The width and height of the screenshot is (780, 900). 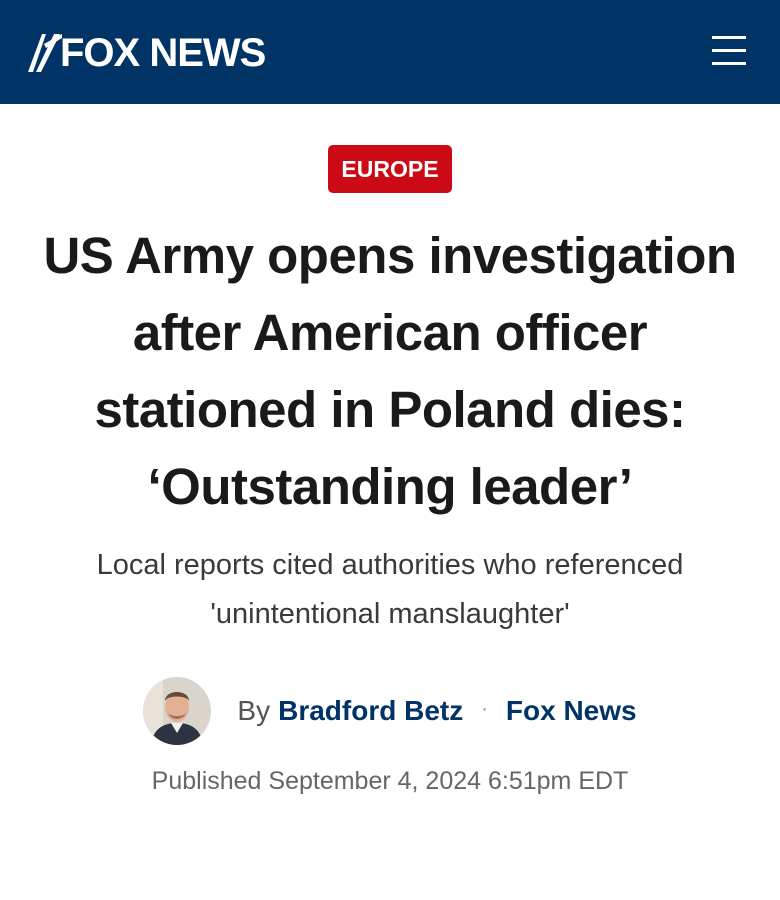 I want to click on byline: By Bradford Betz · Fox News, so click(x=390, y=711).